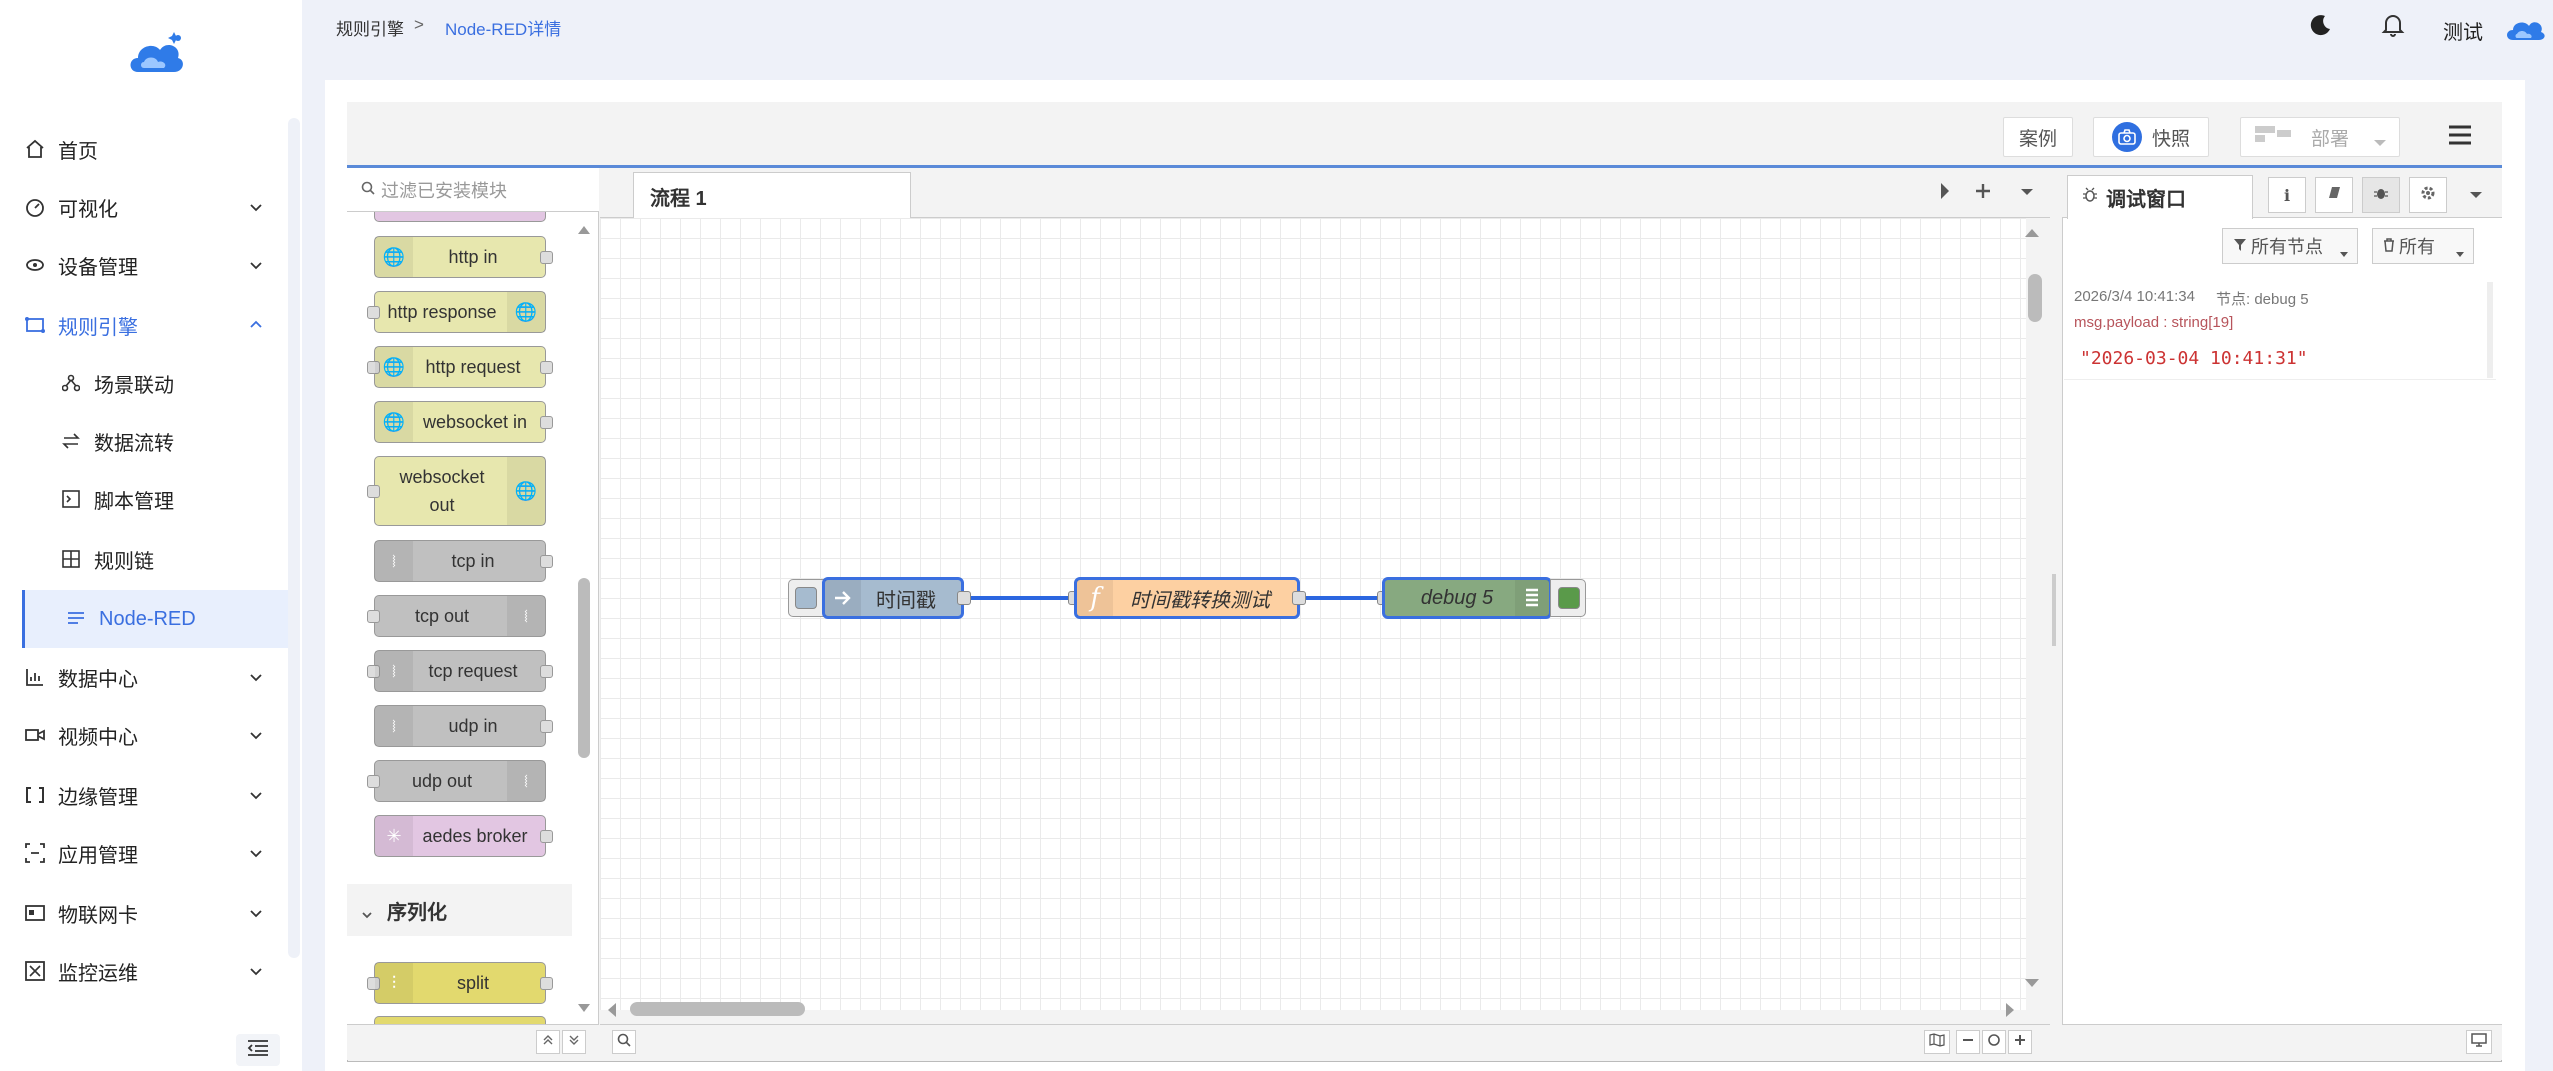  Describe the element at coordinates (156, 795) in the screenshot. I see `sidebar-item-edge: 边缘管理` at that location.